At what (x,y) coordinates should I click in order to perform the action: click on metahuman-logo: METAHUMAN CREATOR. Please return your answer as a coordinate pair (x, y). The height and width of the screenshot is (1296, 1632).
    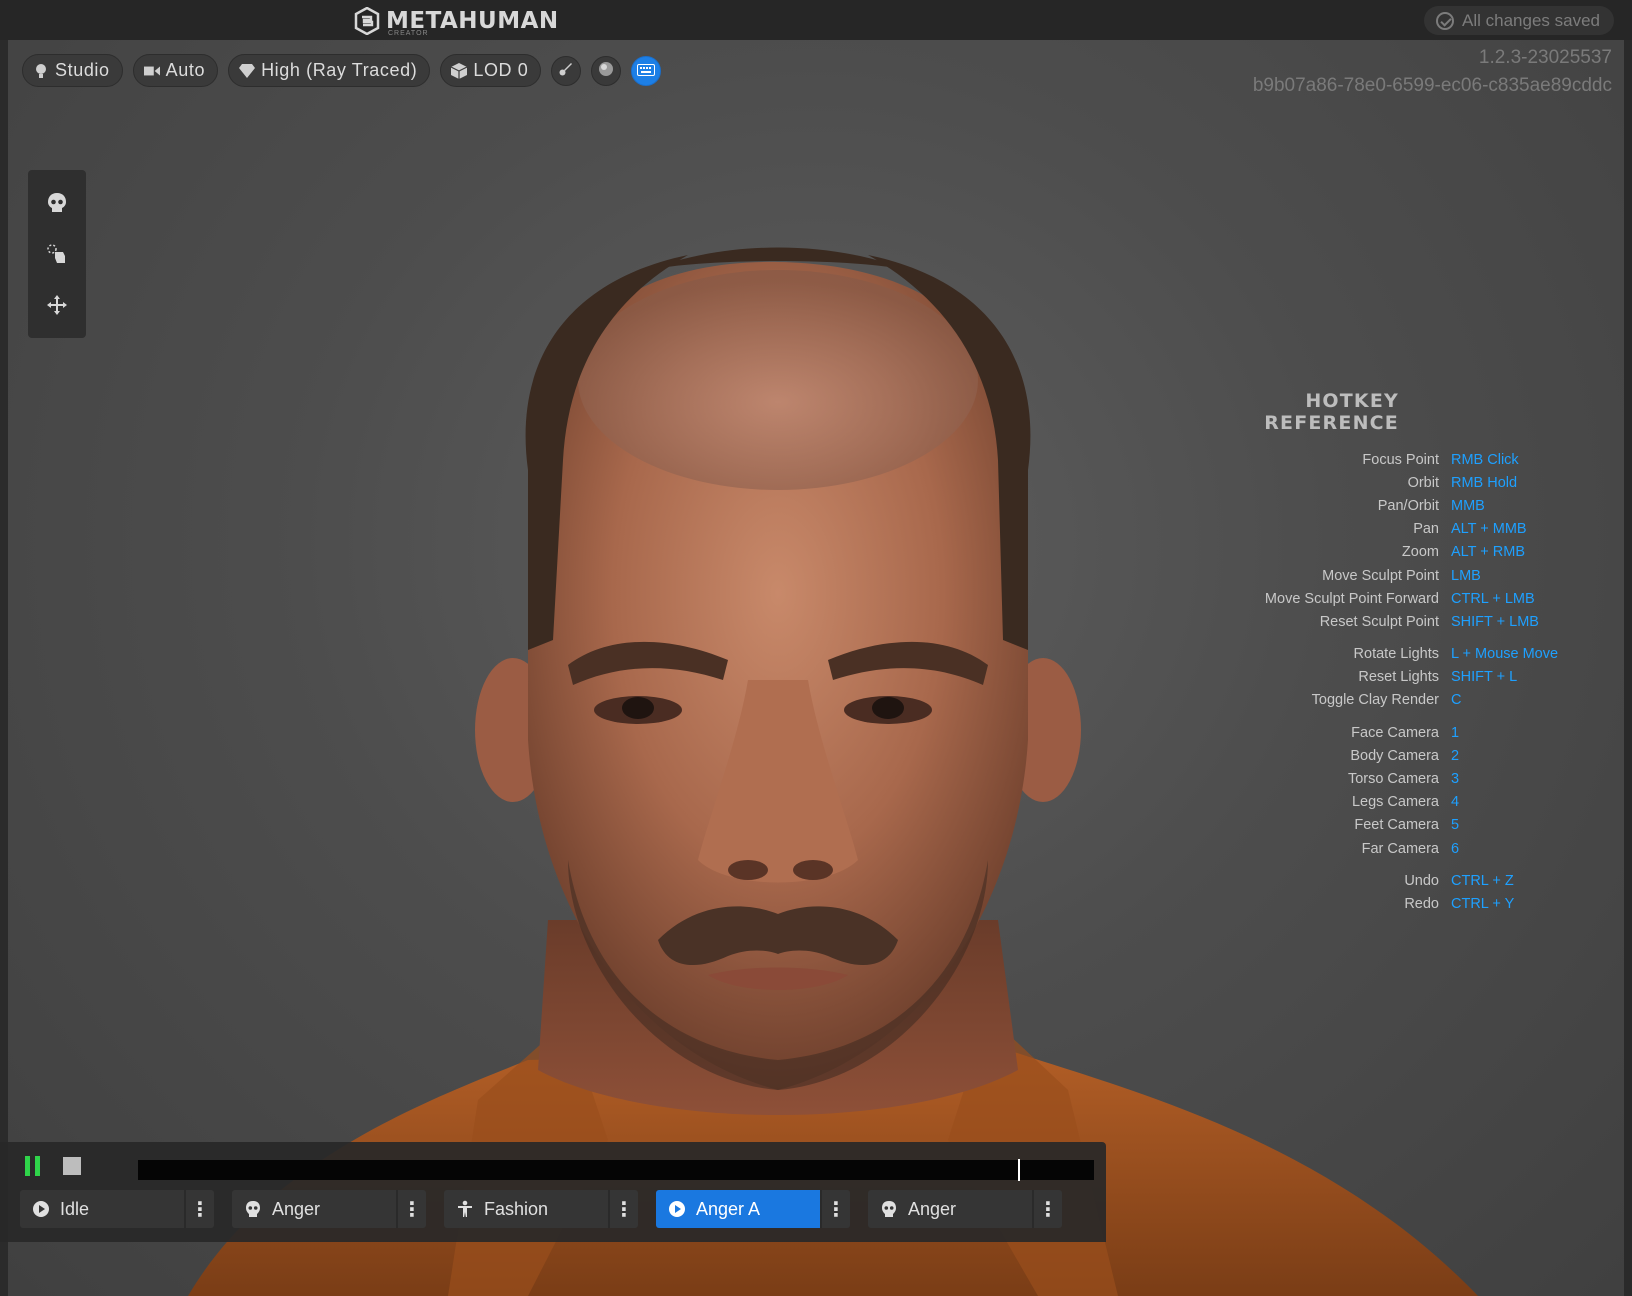
    Looking at the image, I should click on (456, 21).